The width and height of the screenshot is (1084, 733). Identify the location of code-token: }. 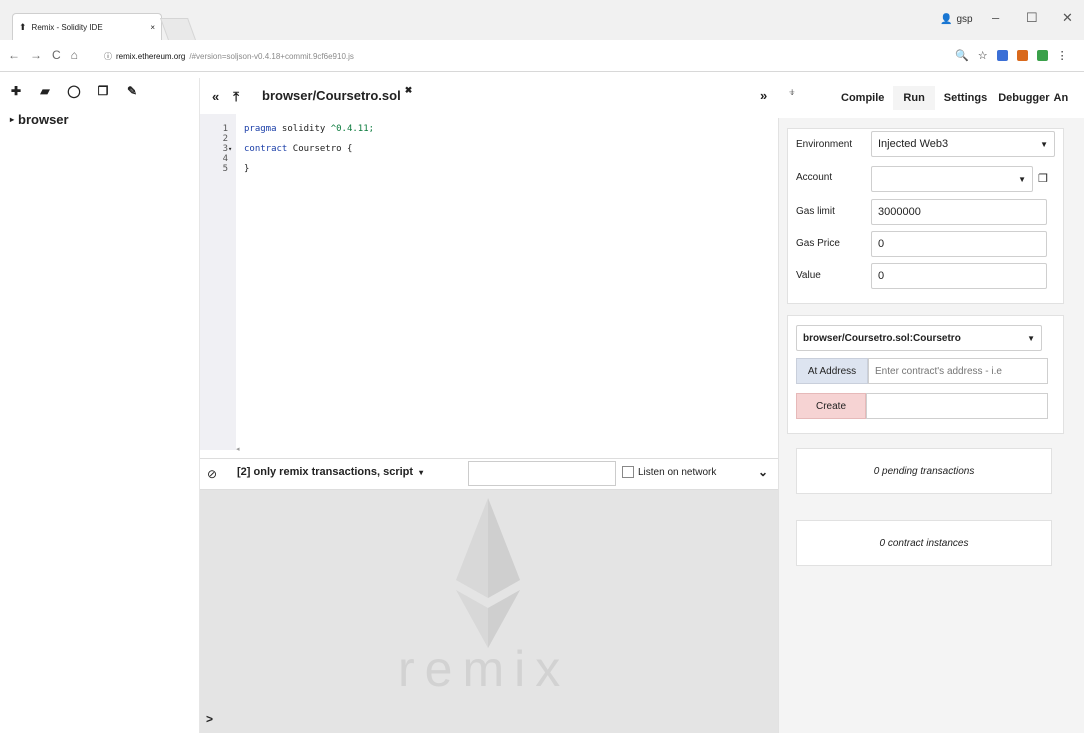
(247, 169).